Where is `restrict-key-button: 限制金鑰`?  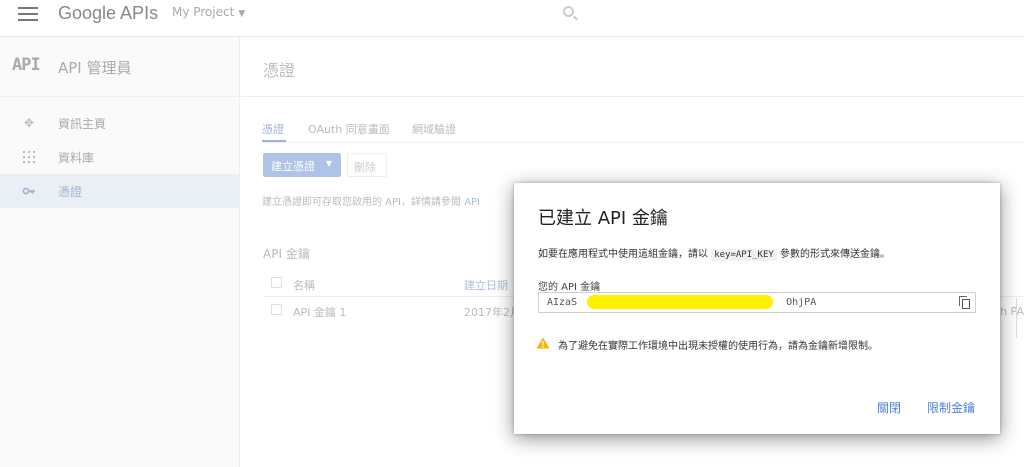 restrict-key-button: 限制金鑰 is located at coordinates (951, 407).